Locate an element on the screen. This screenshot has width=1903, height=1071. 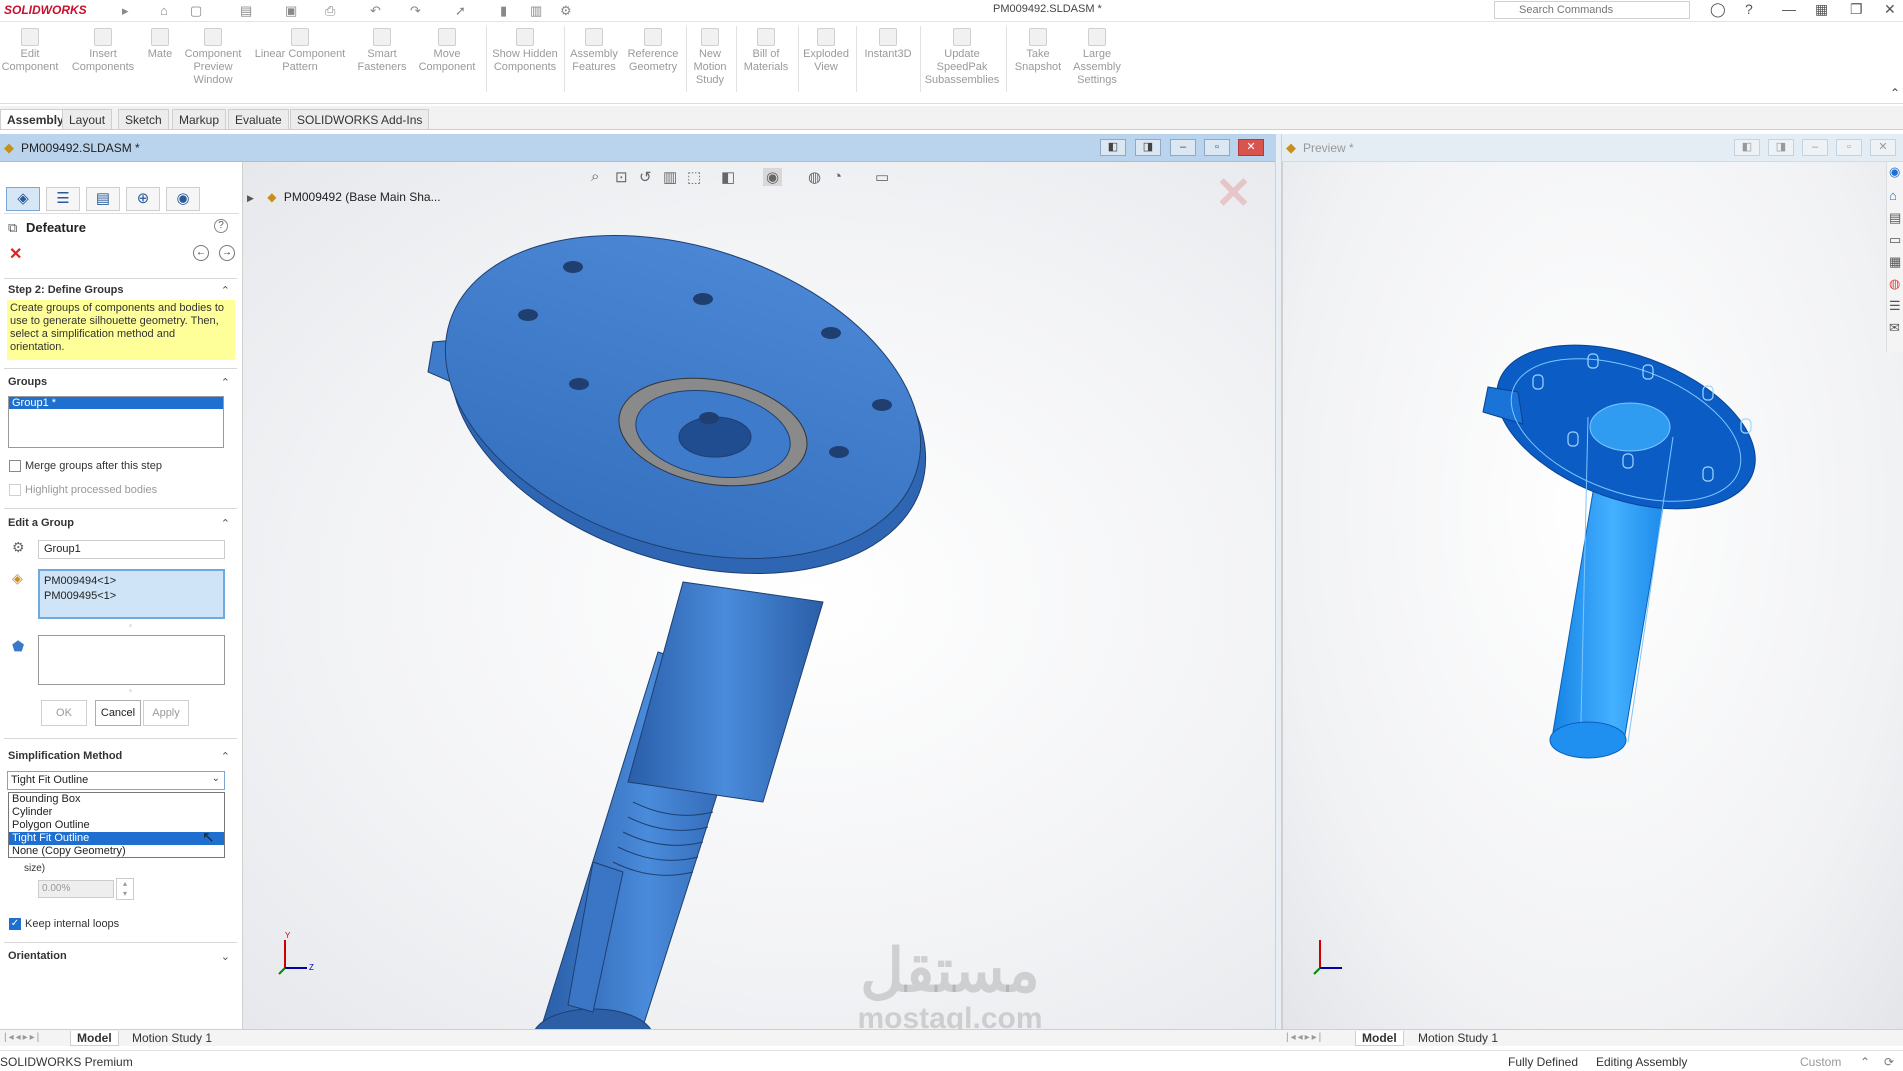
property-manager-icon: ☰ is located at coordinates (63, 199).